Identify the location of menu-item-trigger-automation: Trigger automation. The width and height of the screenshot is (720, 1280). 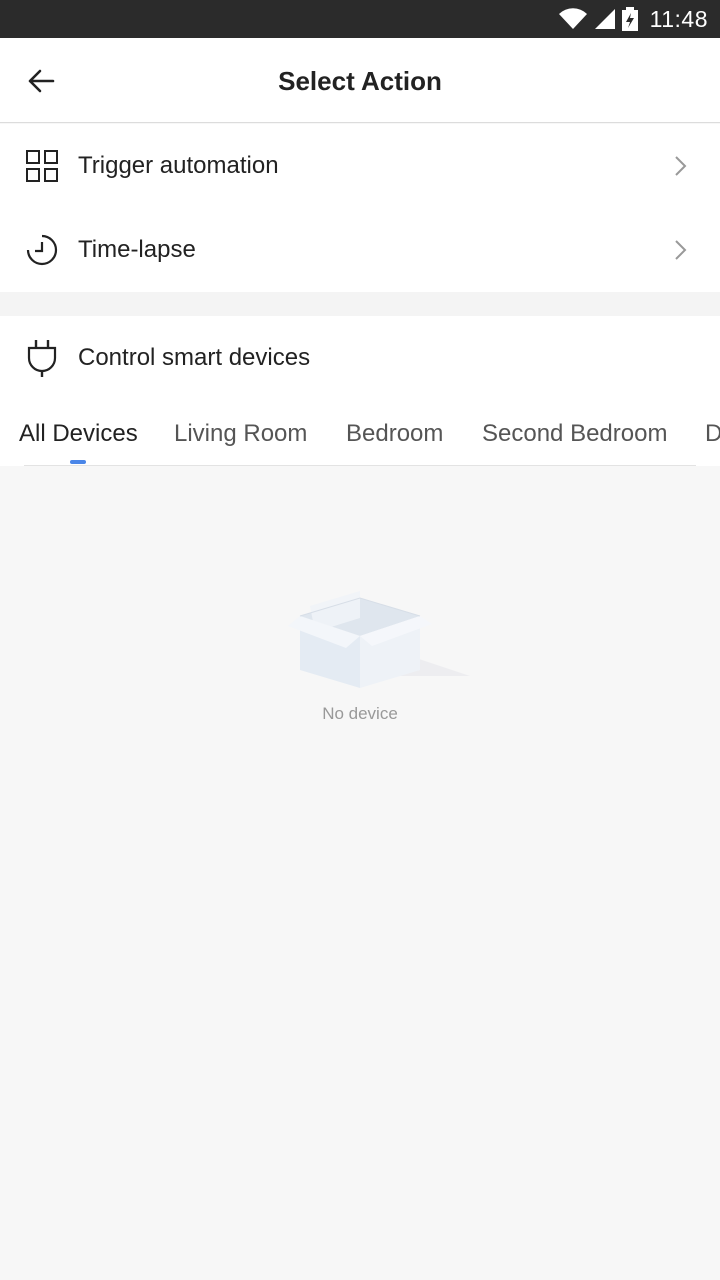
(360, 166).